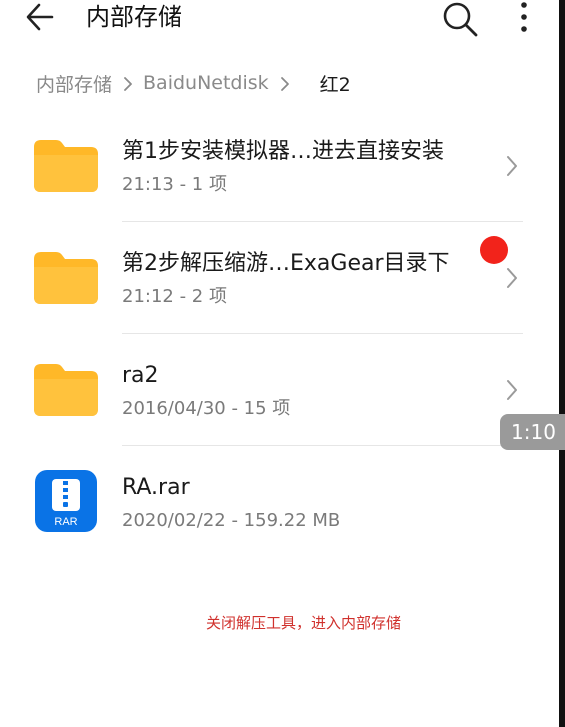 This screenshot has width=565, height=727. Describe the element at coordinates (532, 432) in the screenshot. I see `video-timestamp-badge: 1:10` at that location.